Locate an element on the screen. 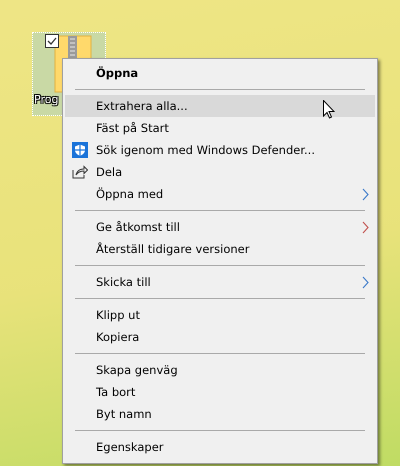 The width and height of the screenshot is (400, 466). file-name: Prog is located at coordinates (46, 99).